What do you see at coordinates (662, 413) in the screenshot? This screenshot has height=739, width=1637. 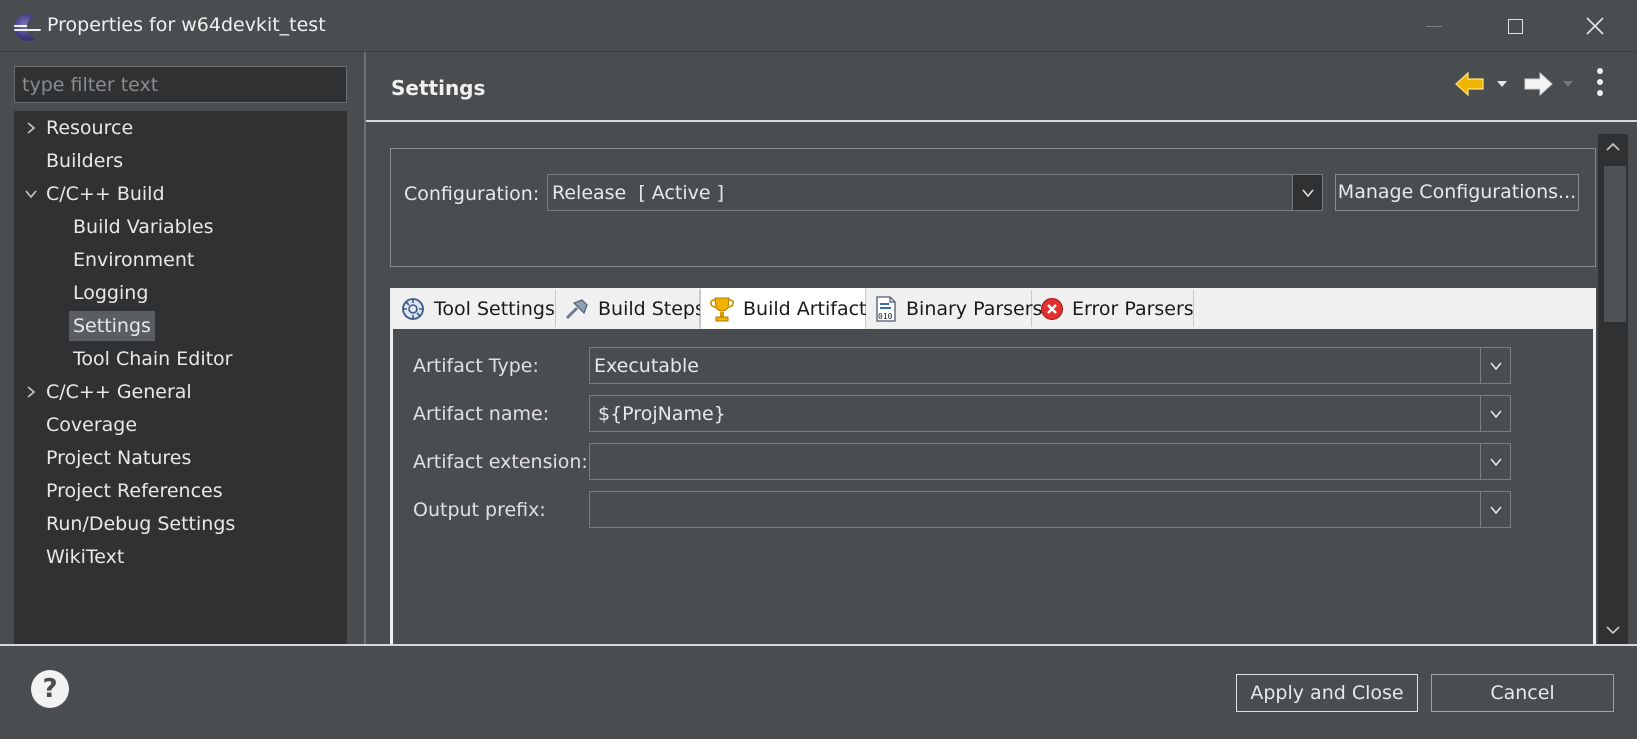 I see `artifact-name-value: ${ProjName}` at bounding box center [662, 413].